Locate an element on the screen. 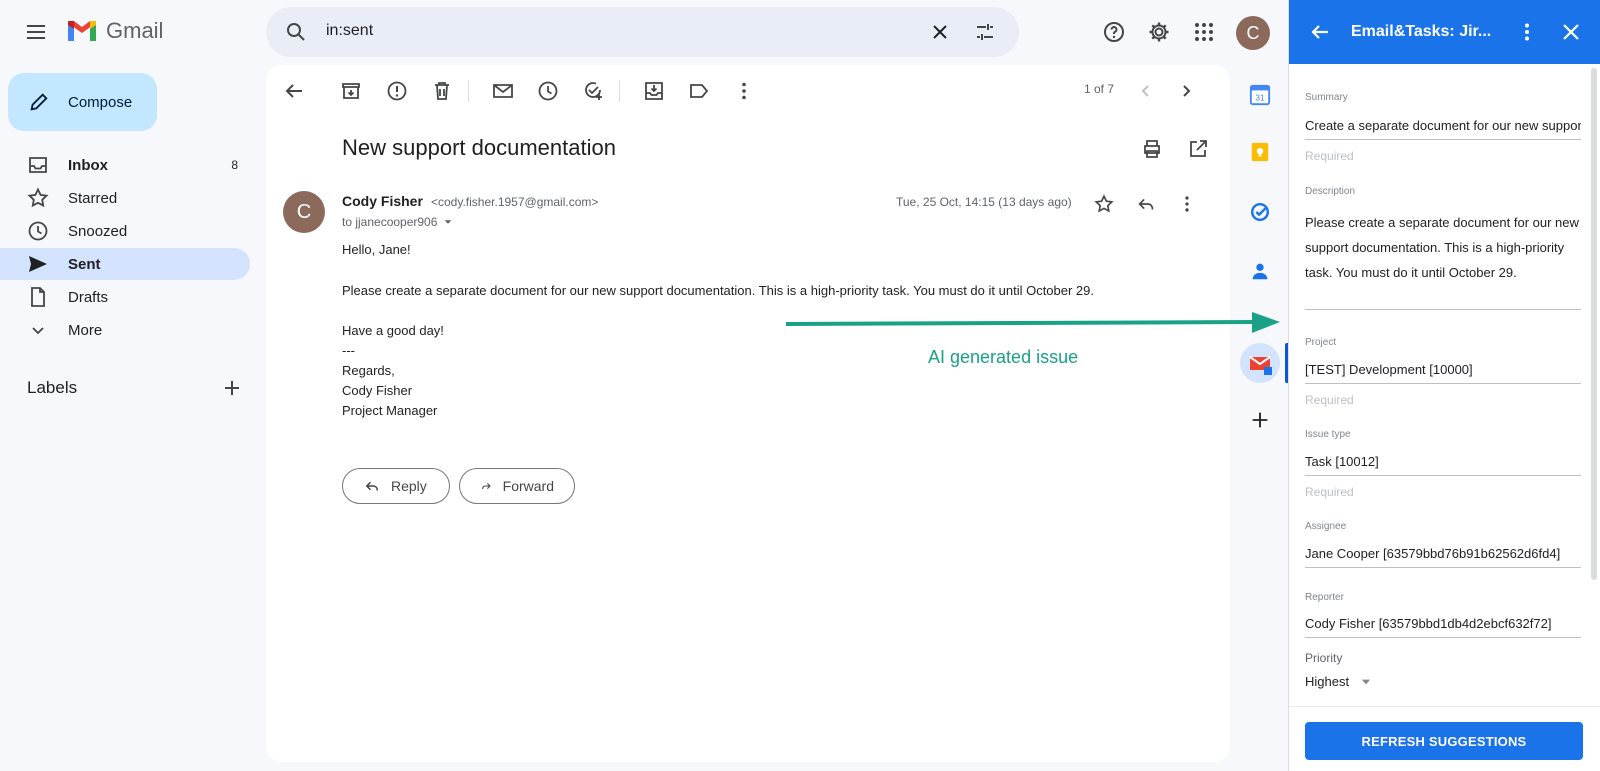  sidebar-item-more: More is located at coordinates (125, 330).